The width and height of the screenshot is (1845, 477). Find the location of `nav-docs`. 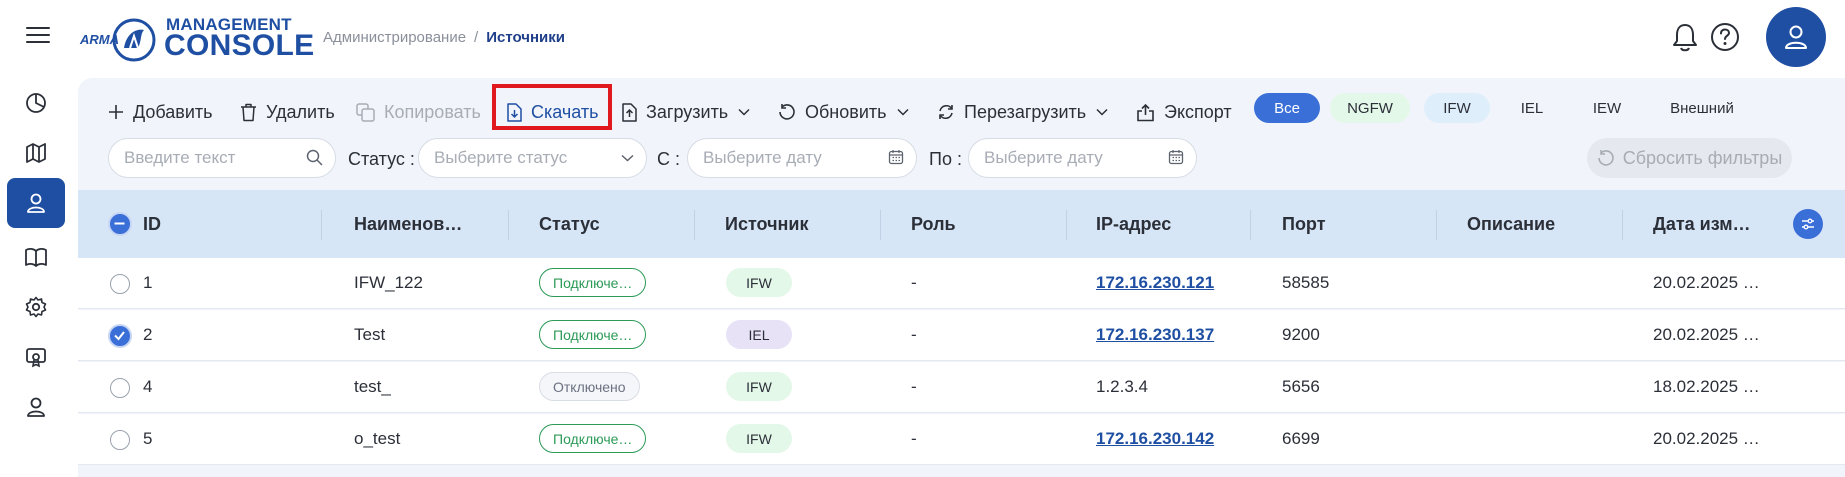

nav-docs is located at coordinates (36, 257).